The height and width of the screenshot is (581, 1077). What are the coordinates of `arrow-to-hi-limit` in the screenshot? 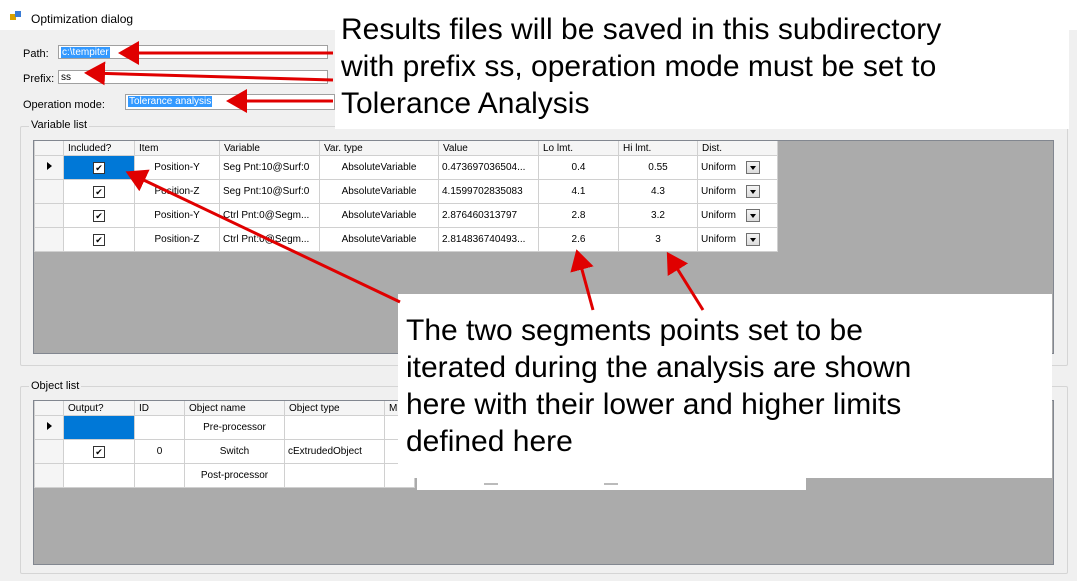 It's located at (685, 281).